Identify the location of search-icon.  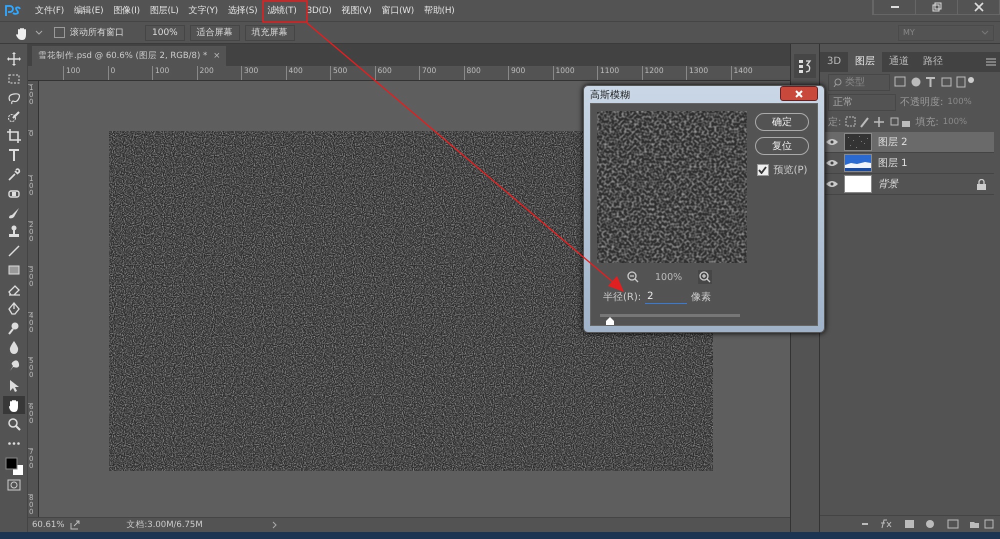
(837, 82).